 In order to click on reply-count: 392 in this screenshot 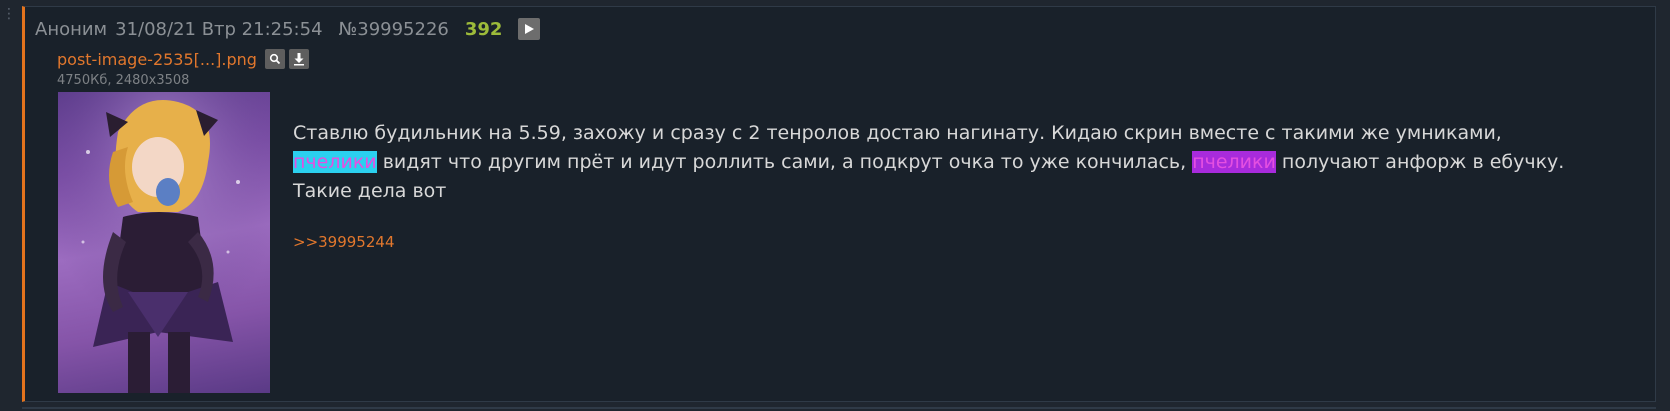, I will do `click(484, 29)`.